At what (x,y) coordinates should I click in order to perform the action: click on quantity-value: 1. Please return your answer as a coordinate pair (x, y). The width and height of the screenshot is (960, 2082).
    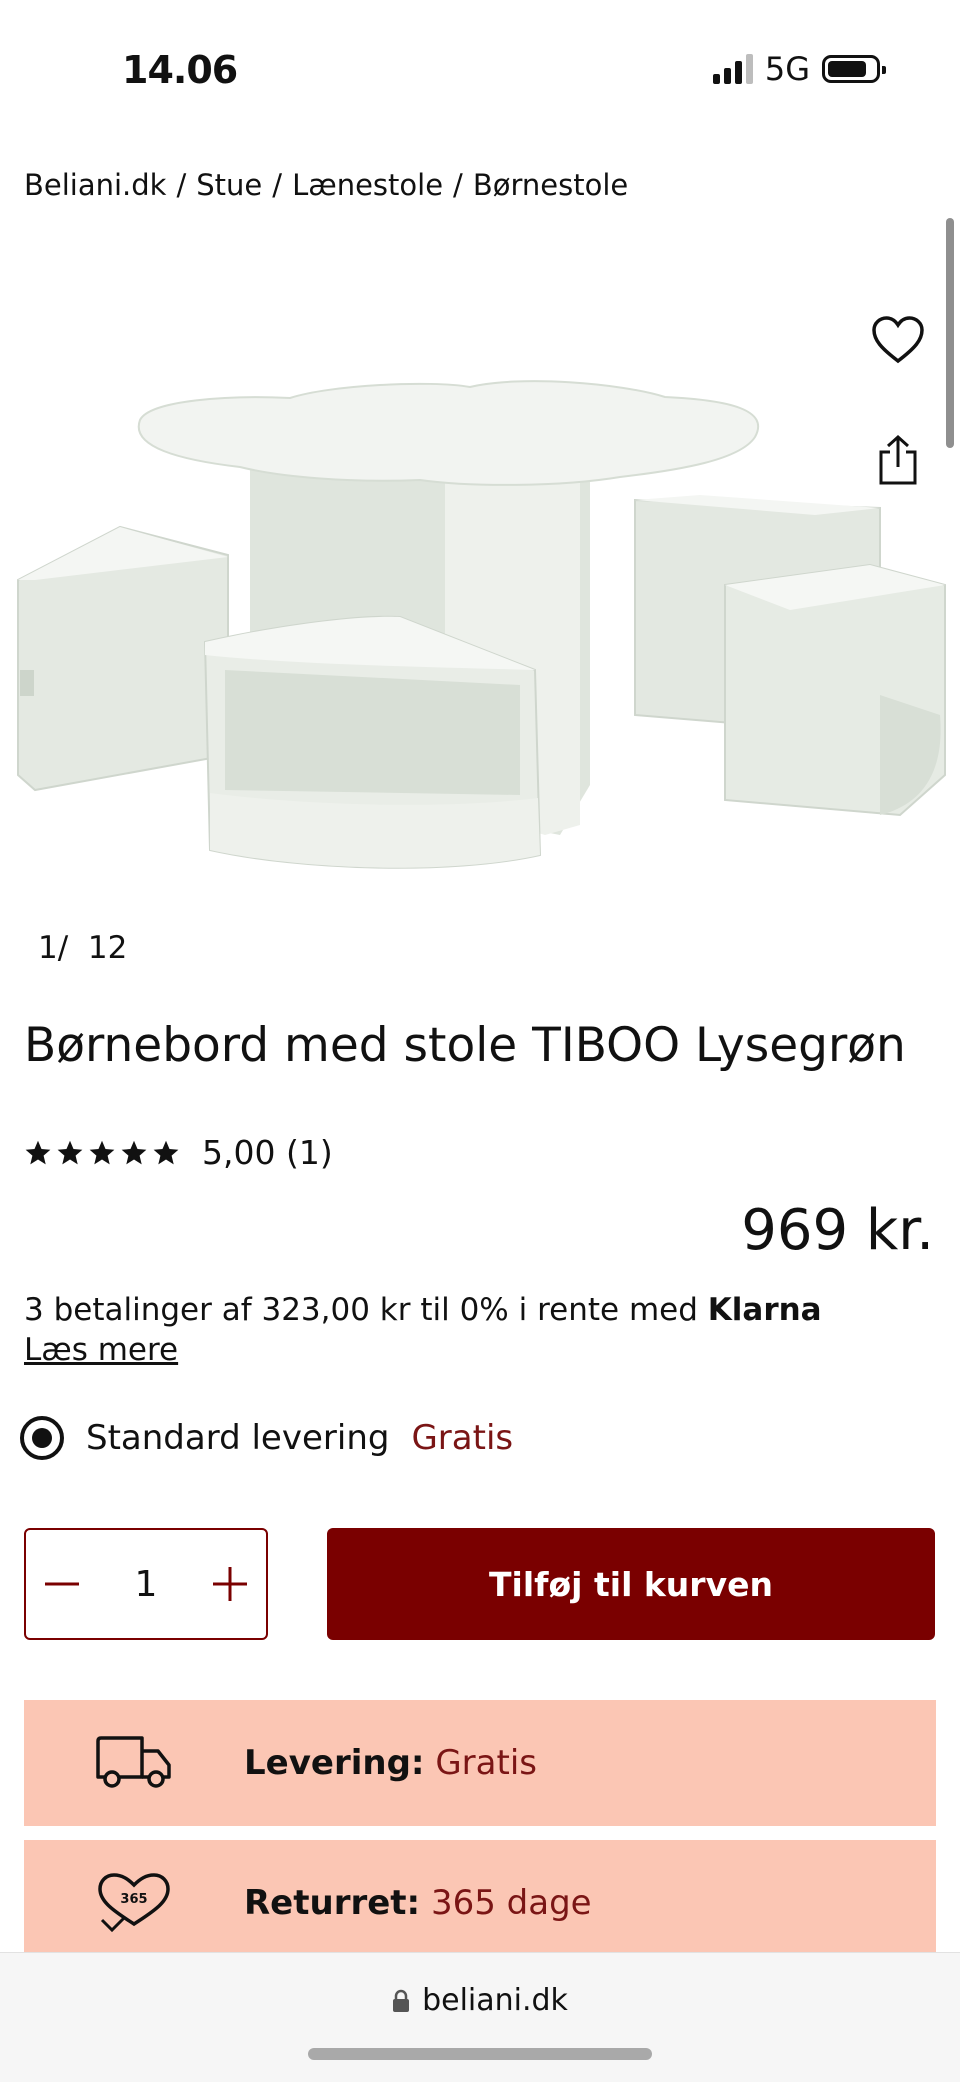
    Looking at the image, I should click on (146, 1584).